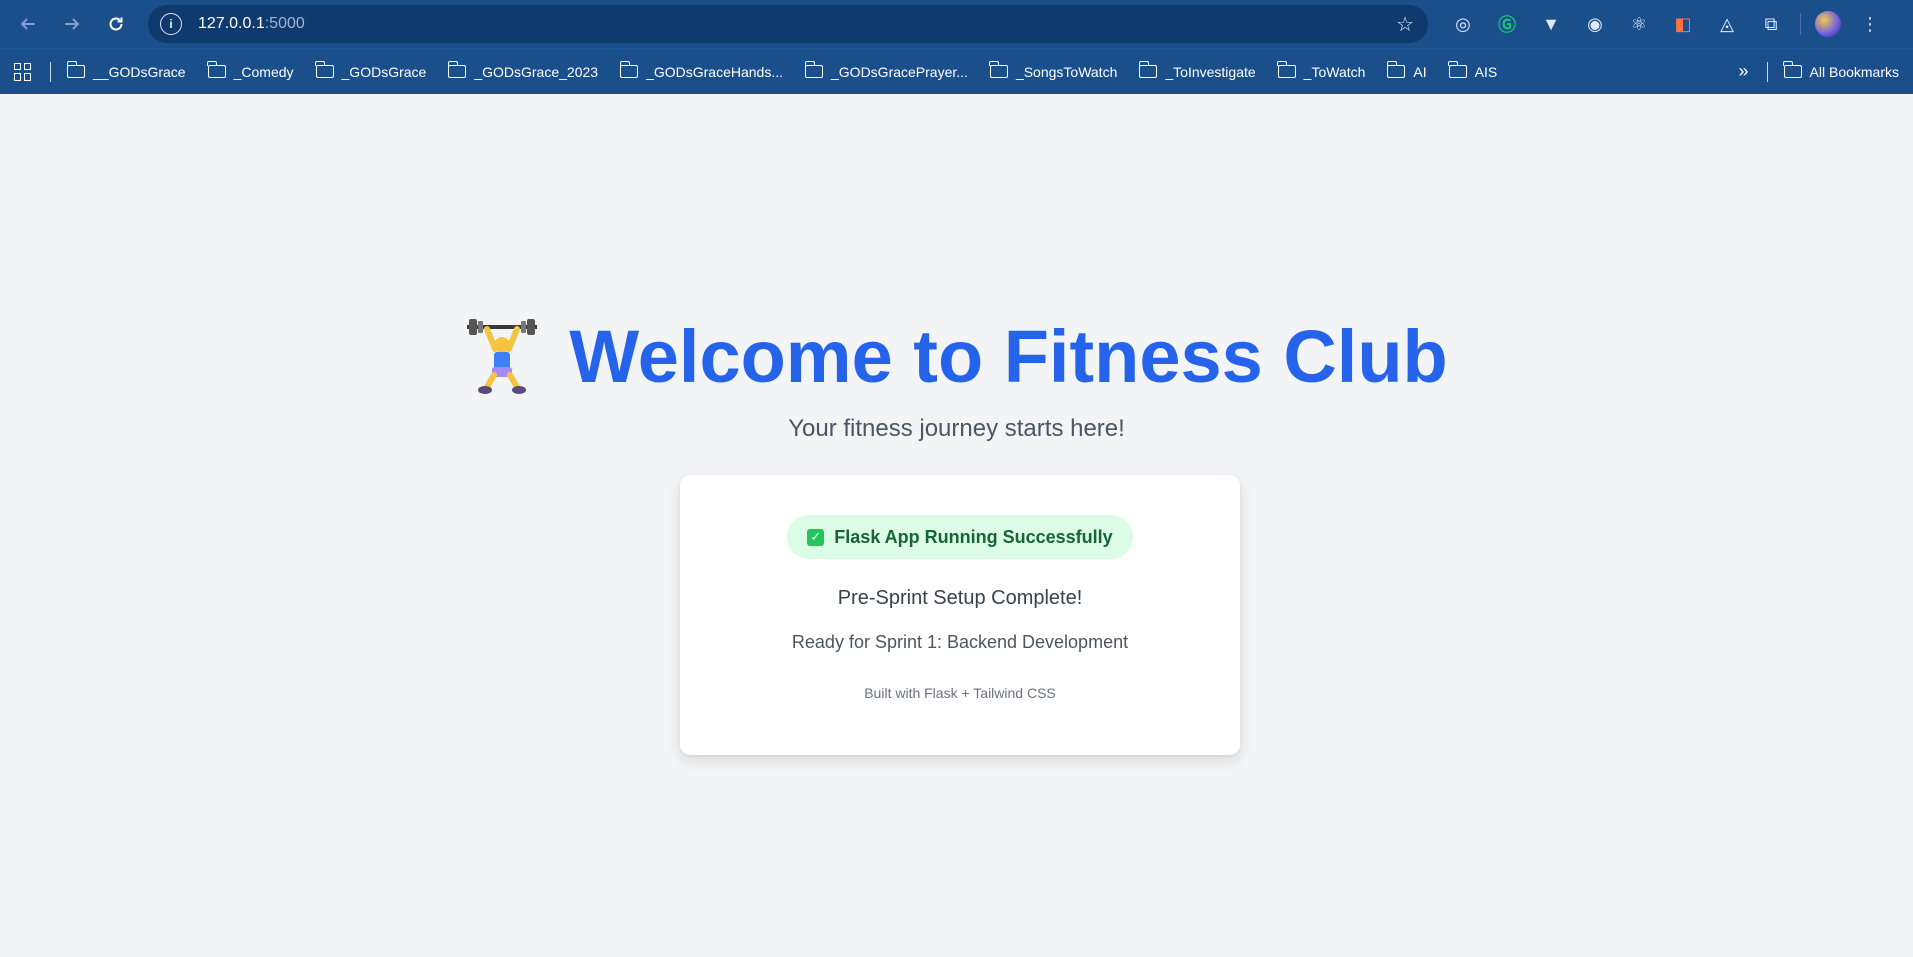 The width and height of the screenshot is (1913, 957). I want to click on page-title: Welcome to Fitness Club, so click(956, 356).